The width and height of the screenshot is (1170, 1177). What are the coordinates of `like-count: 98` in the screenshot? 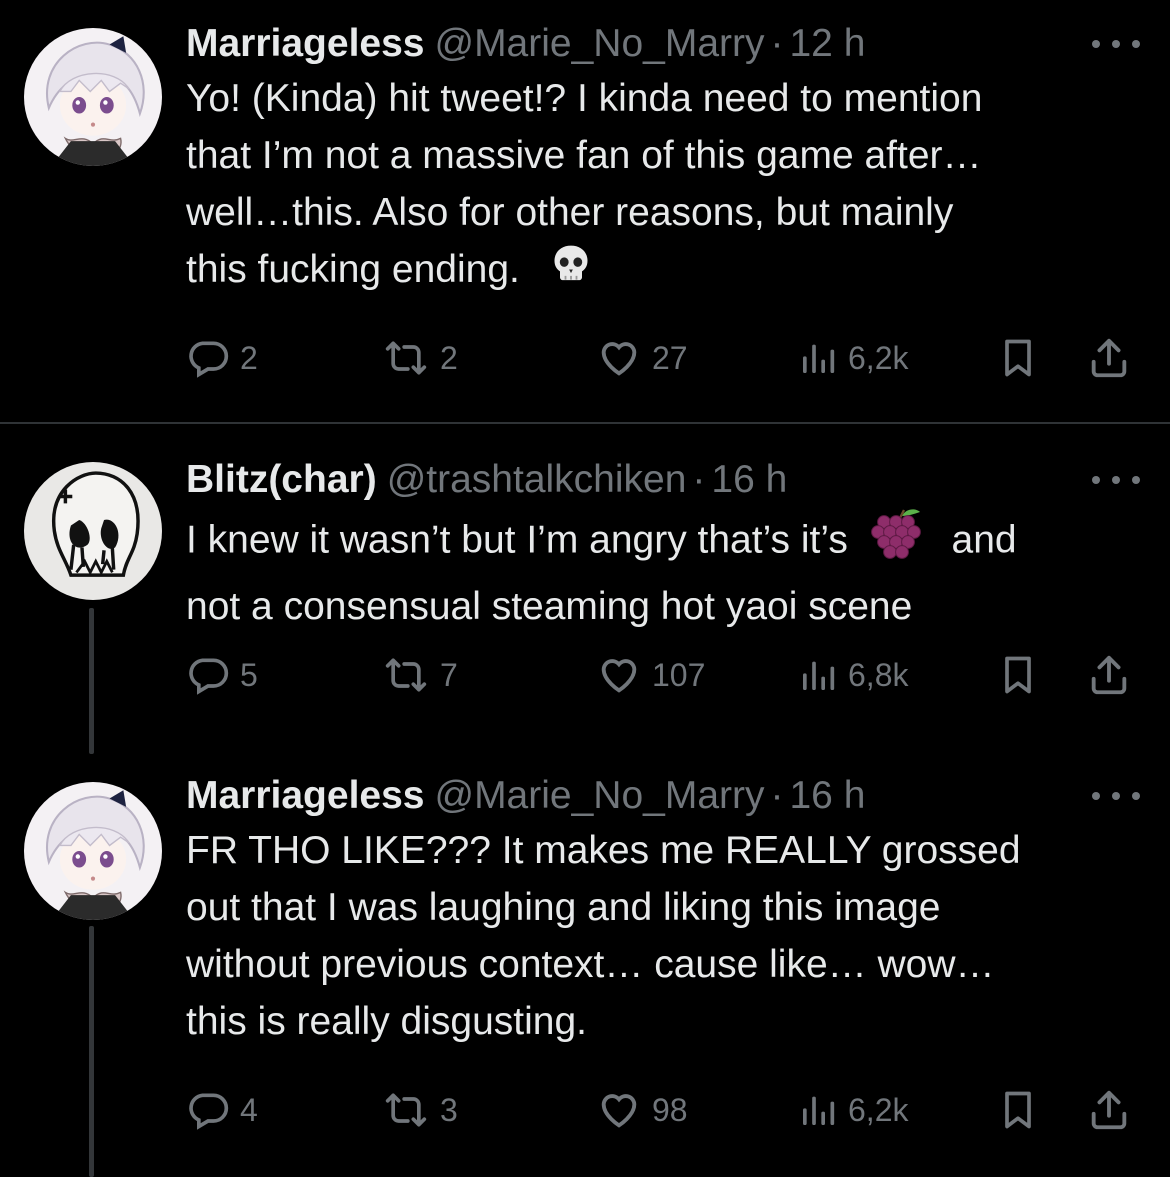 It's located at (670, 1109).